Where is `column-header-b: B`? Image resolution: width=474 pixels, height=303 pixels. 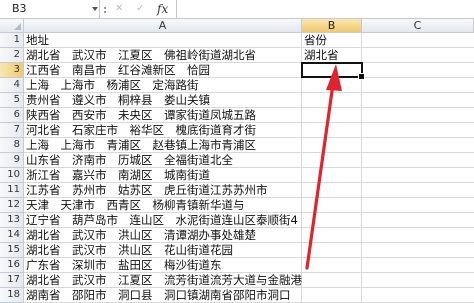
column-header-b: B is located at coordinates (332, 26).